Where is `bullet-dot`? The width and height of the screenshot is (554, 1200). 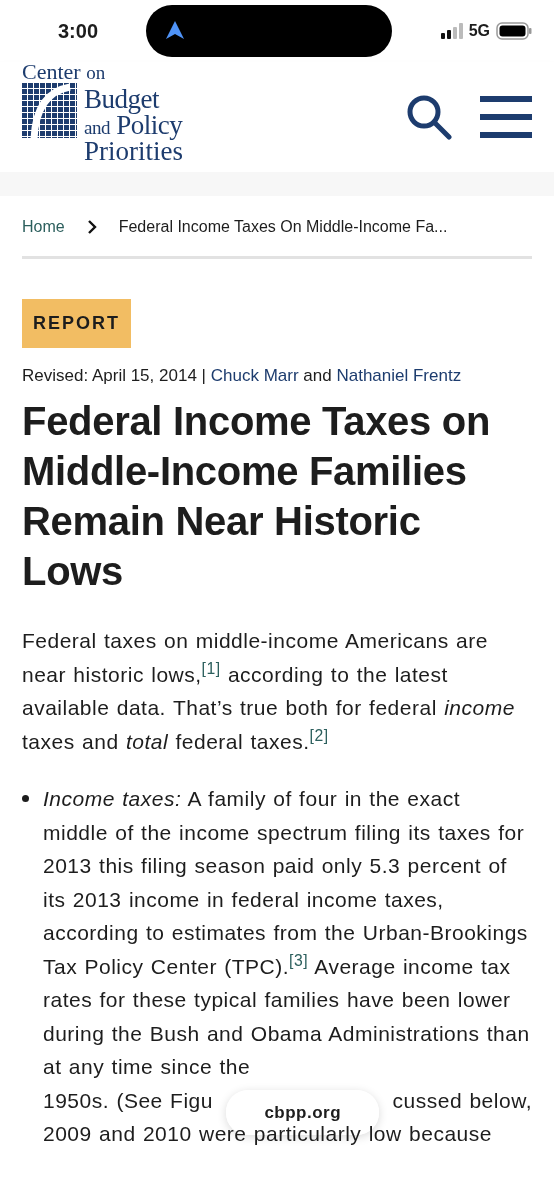 bullet-dot is located at coordinates (25, 798).